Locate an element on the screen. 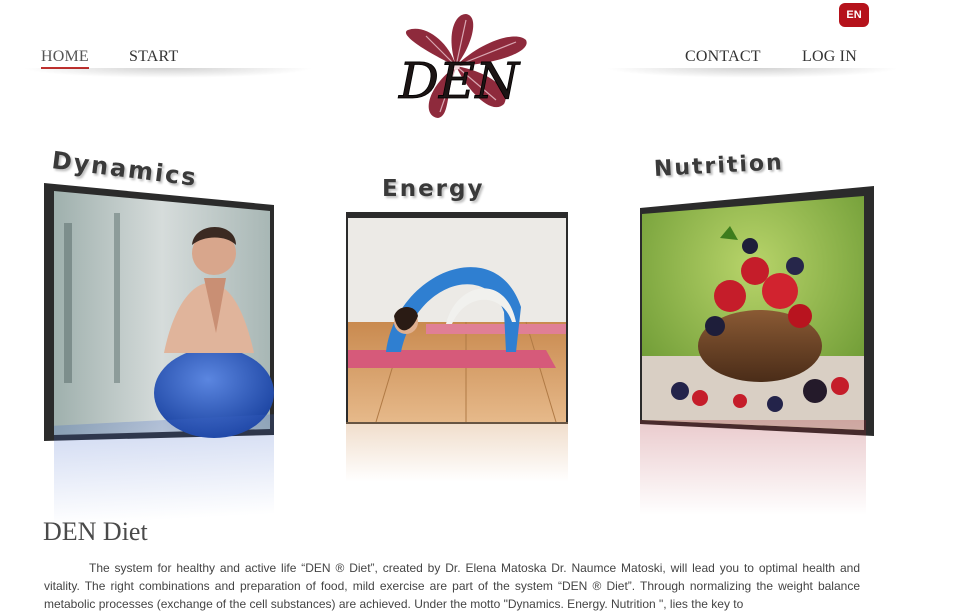  nav-home-link: HOME is located at coordinates (65, 58).